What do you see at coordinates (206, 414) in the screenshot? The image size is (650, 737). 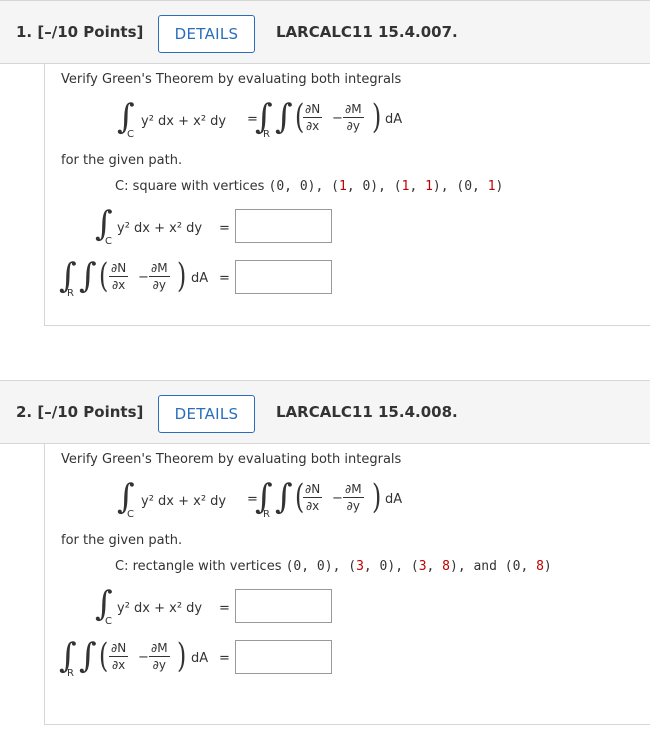 I see `question-2-details-button: DETAILS` at bounding box center [206, 414].